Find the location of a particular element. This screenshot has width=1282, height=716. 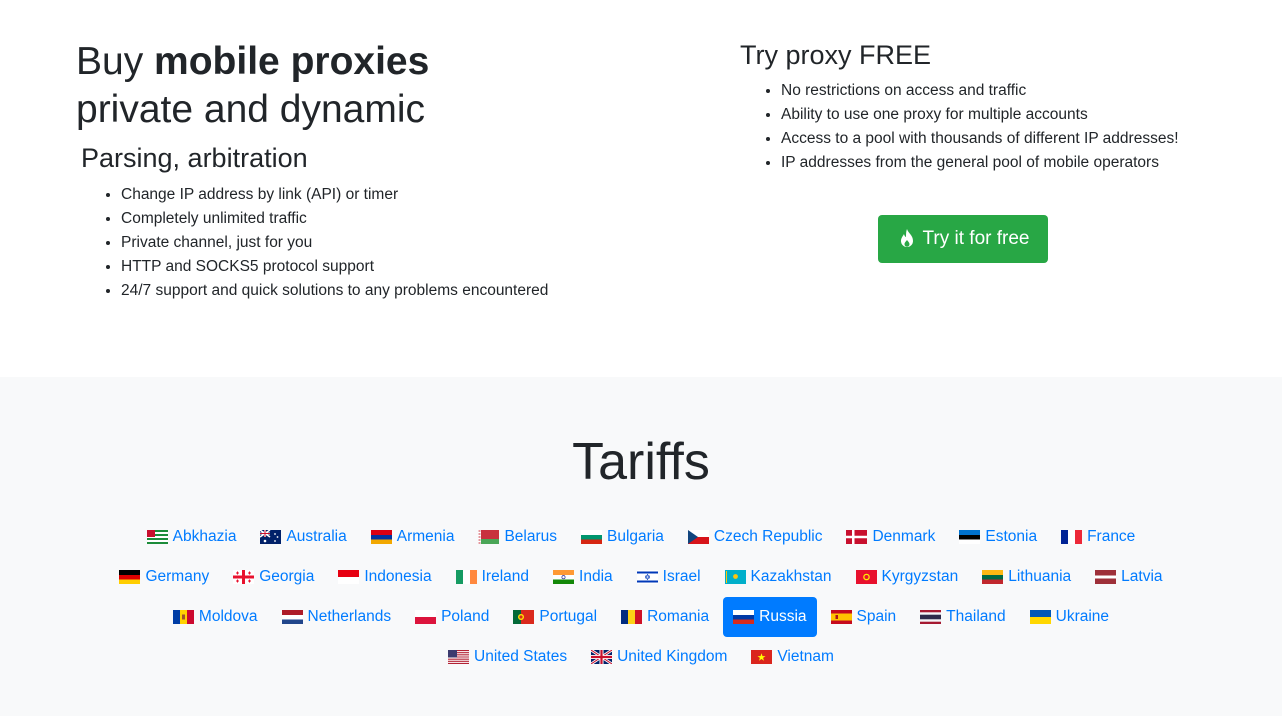

russia-flag-icon is located at coordinates (744, 617).